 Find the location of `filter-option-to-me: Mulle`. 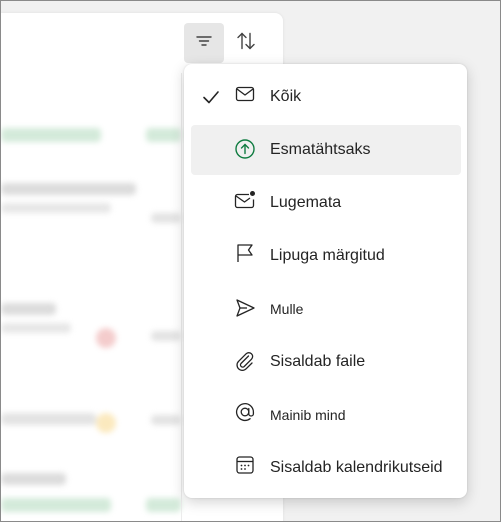

filter-option-to-me: Mulle is located at coordinates (326, 309).